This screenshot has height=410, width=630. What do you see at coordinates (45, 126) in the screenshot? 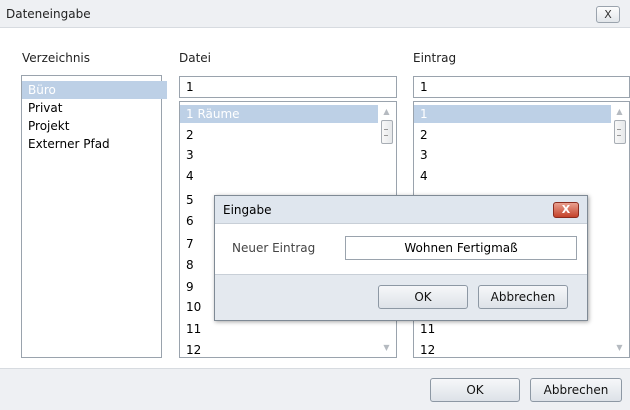
I see `verzeichnis-item-projekt: Projekt` at bounding box center [45, 126].